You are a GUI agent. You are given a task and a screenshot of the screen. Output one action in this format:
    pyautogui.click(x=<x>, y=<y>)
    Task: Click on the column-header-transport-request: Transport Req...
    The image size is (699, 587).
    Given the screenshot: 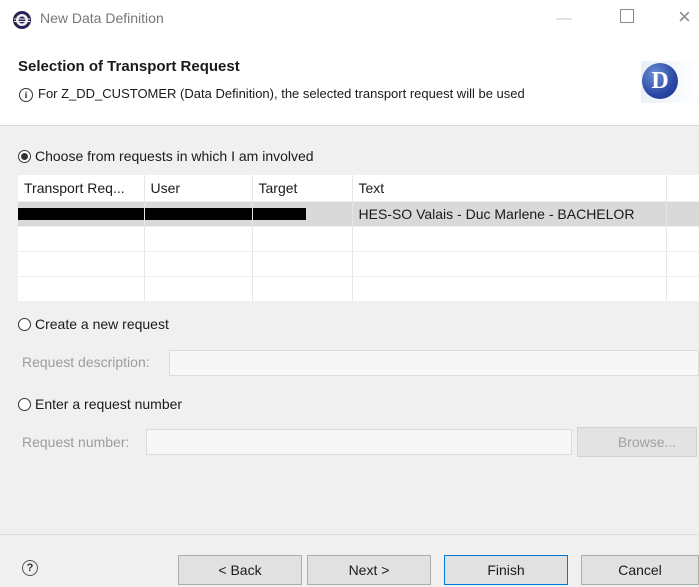 What is the action you would take?
    pyautogui.click(x=81, y=188)
    